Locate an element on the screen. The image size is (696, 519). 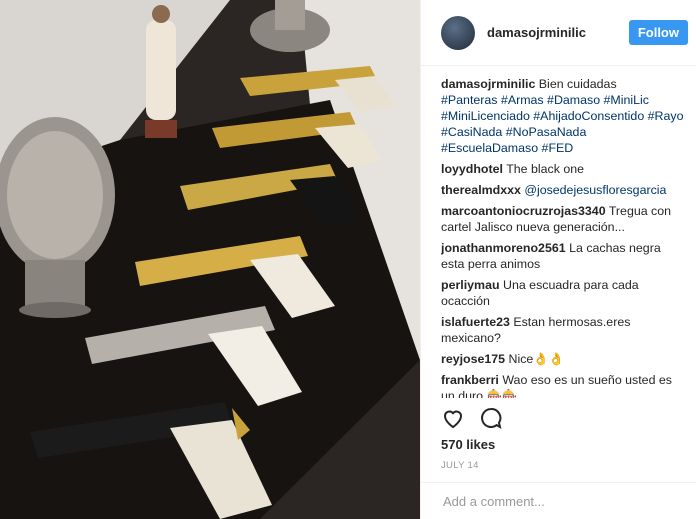
like-count: 570 likes is located at coordinates (468, 444).